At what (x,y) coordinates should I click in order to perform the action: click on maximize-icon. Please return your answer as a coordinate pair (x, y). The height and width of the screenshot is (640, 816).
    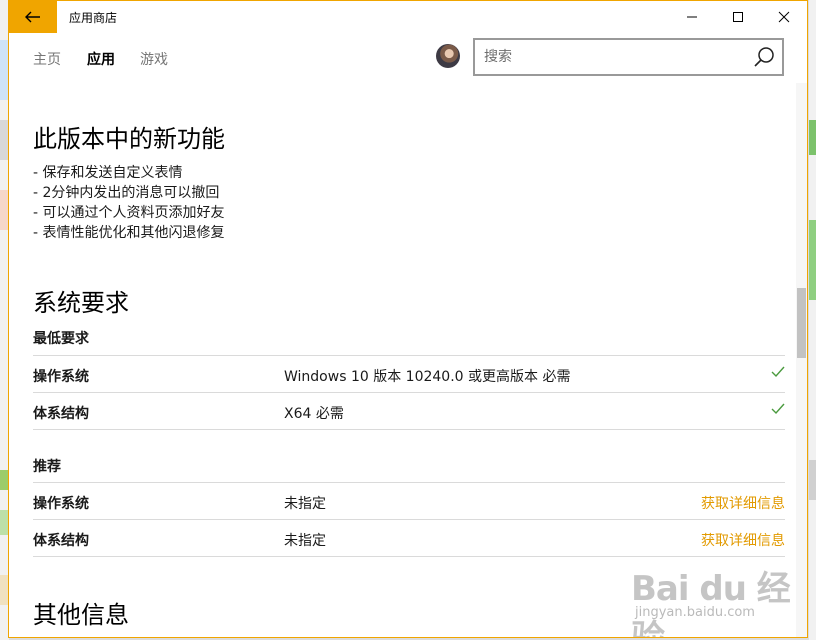
    Looking at the image, I should click on (738, 17).